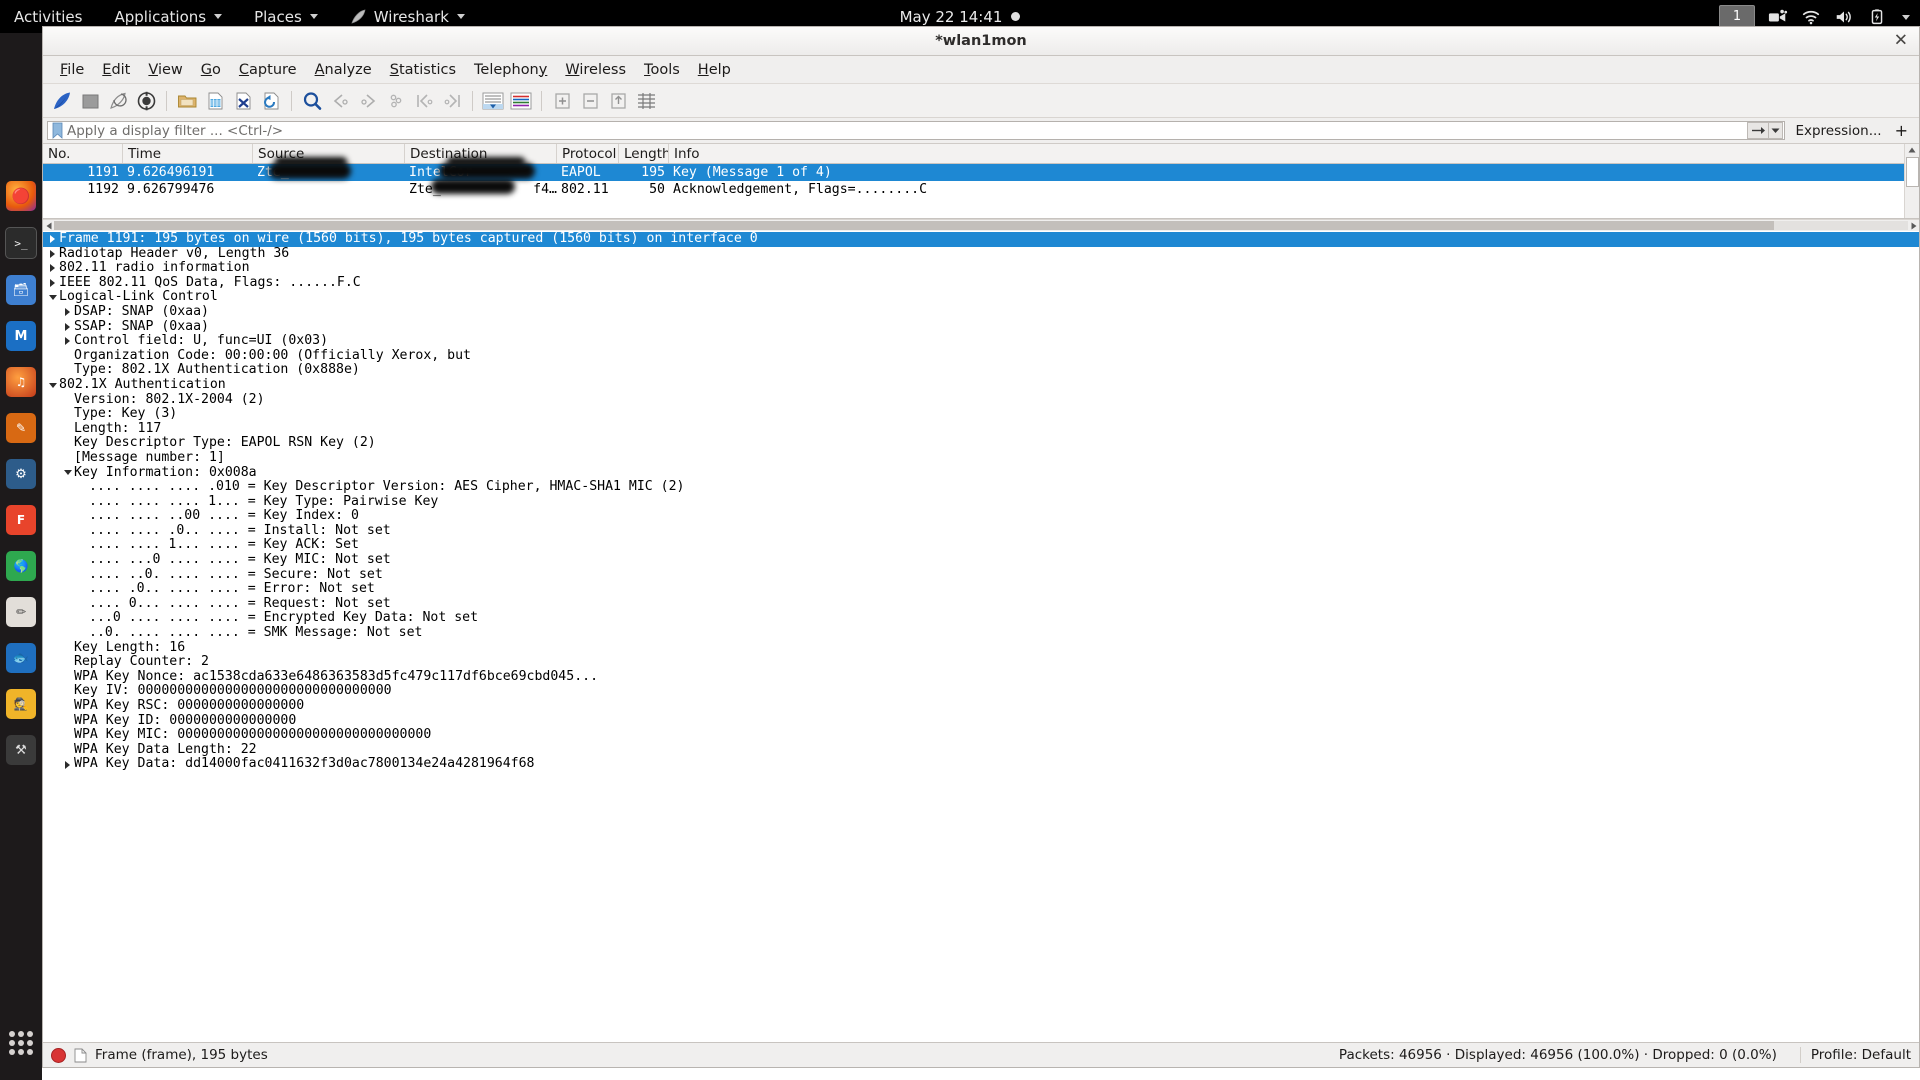 The height and width of the screenshot is (1080, 1920). Describe the element at coordinates (48, 225) in the screenshot. I see `scroll-left-icon` at that location.